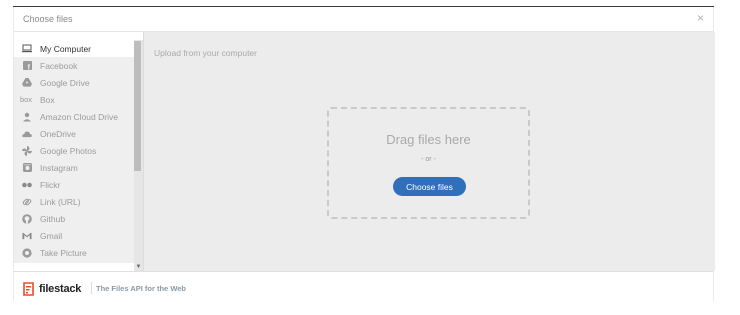 This screenshot has width=740, height=315. What do you see at coordinates (27, 202) in the screenshot?
I see `link-icon` at bounding box center [27, 202].